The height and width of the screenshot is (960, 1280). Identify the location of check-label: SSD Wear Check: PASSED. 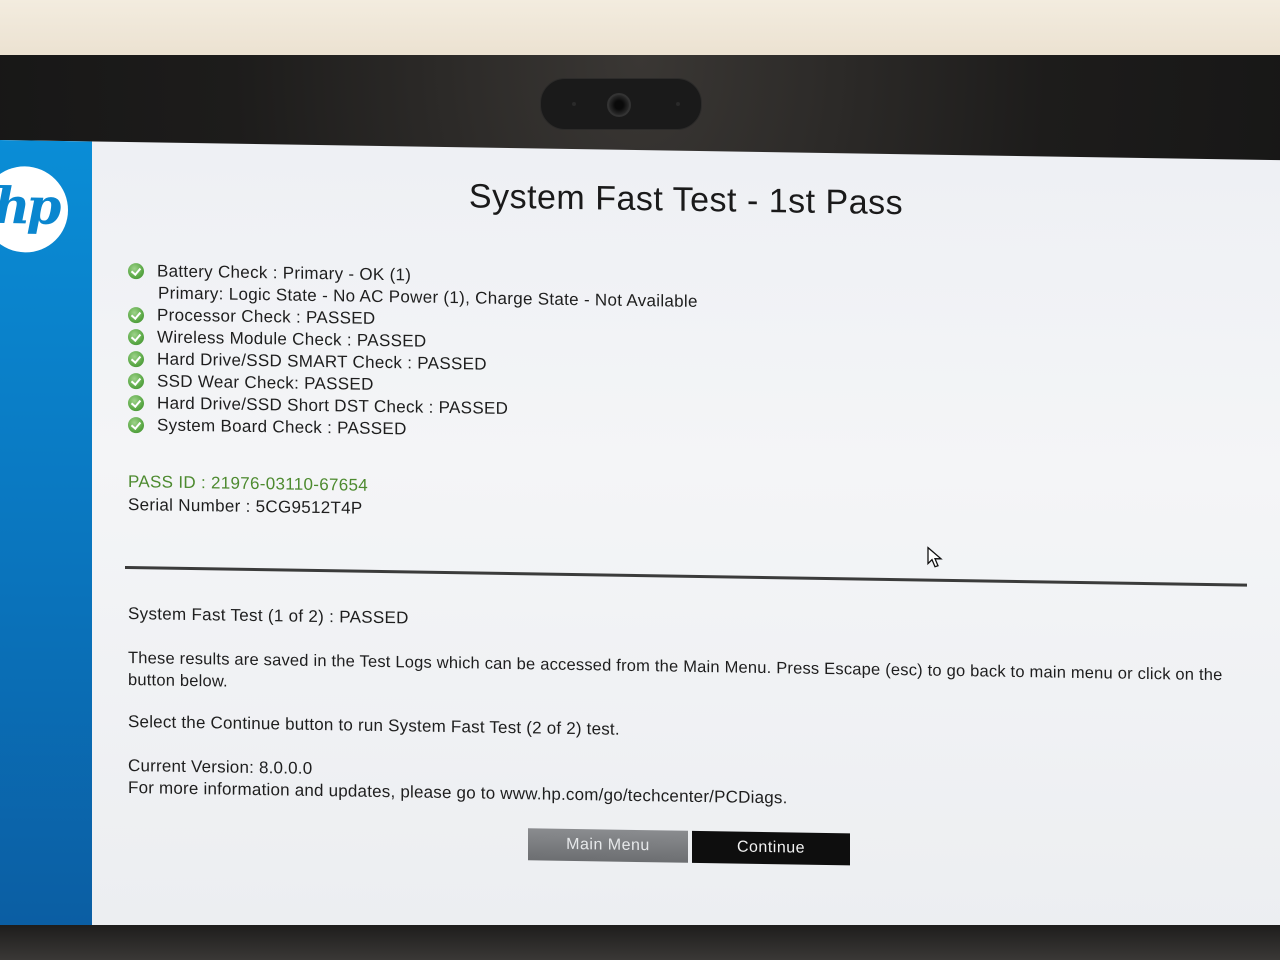
(265, 382).